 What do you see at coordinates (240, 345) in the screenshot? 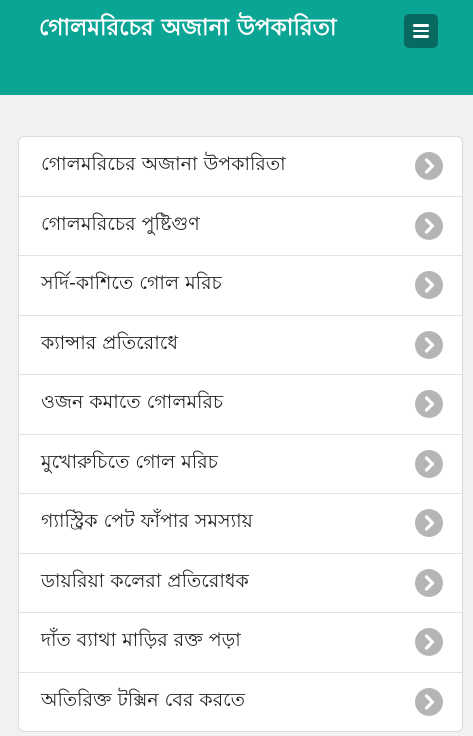
I see `list-item: ক্যান্সার প্রতিরোধে` at bounding box center [240, 345].